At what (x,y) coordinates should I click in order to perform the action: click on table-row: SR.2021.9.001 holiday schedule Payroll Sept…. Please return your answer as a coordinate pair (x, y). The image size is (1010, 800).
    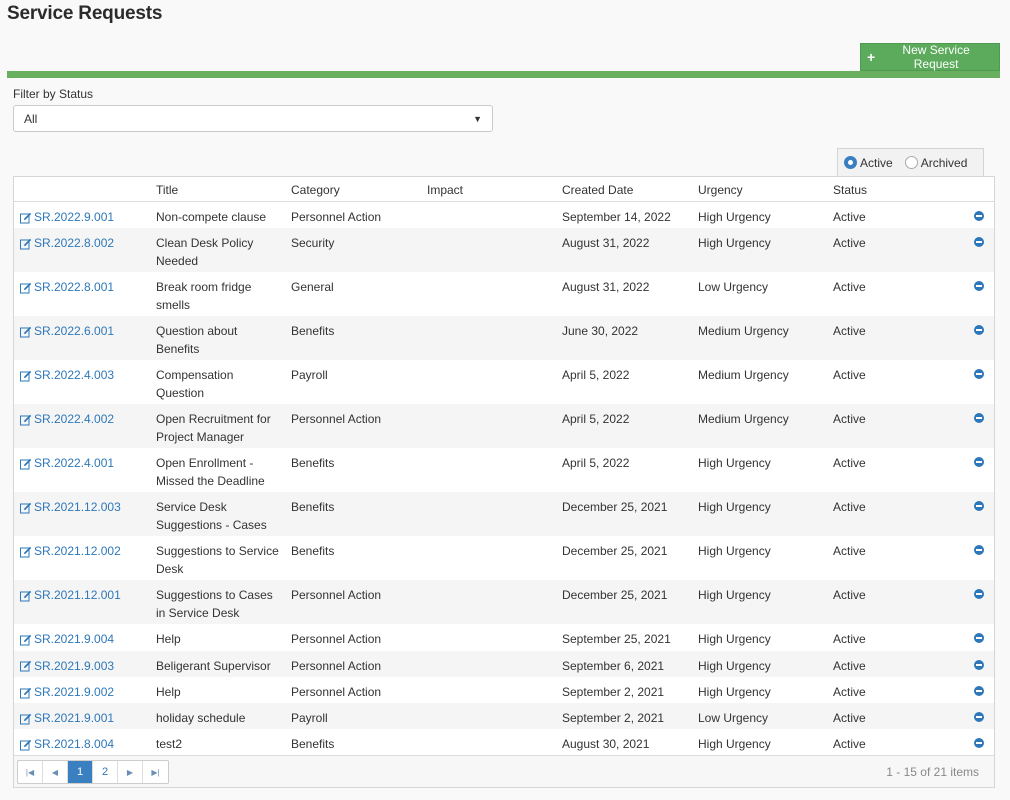
    Looking at the image, I should click on (504, 716).